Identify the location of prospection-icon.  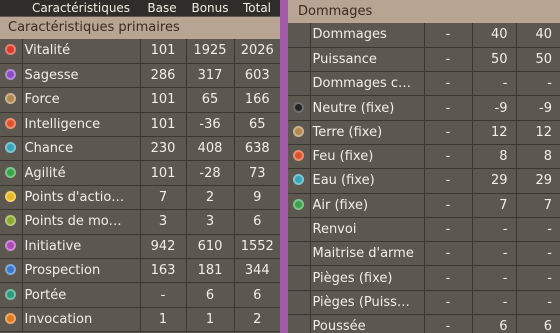
(11, 270).